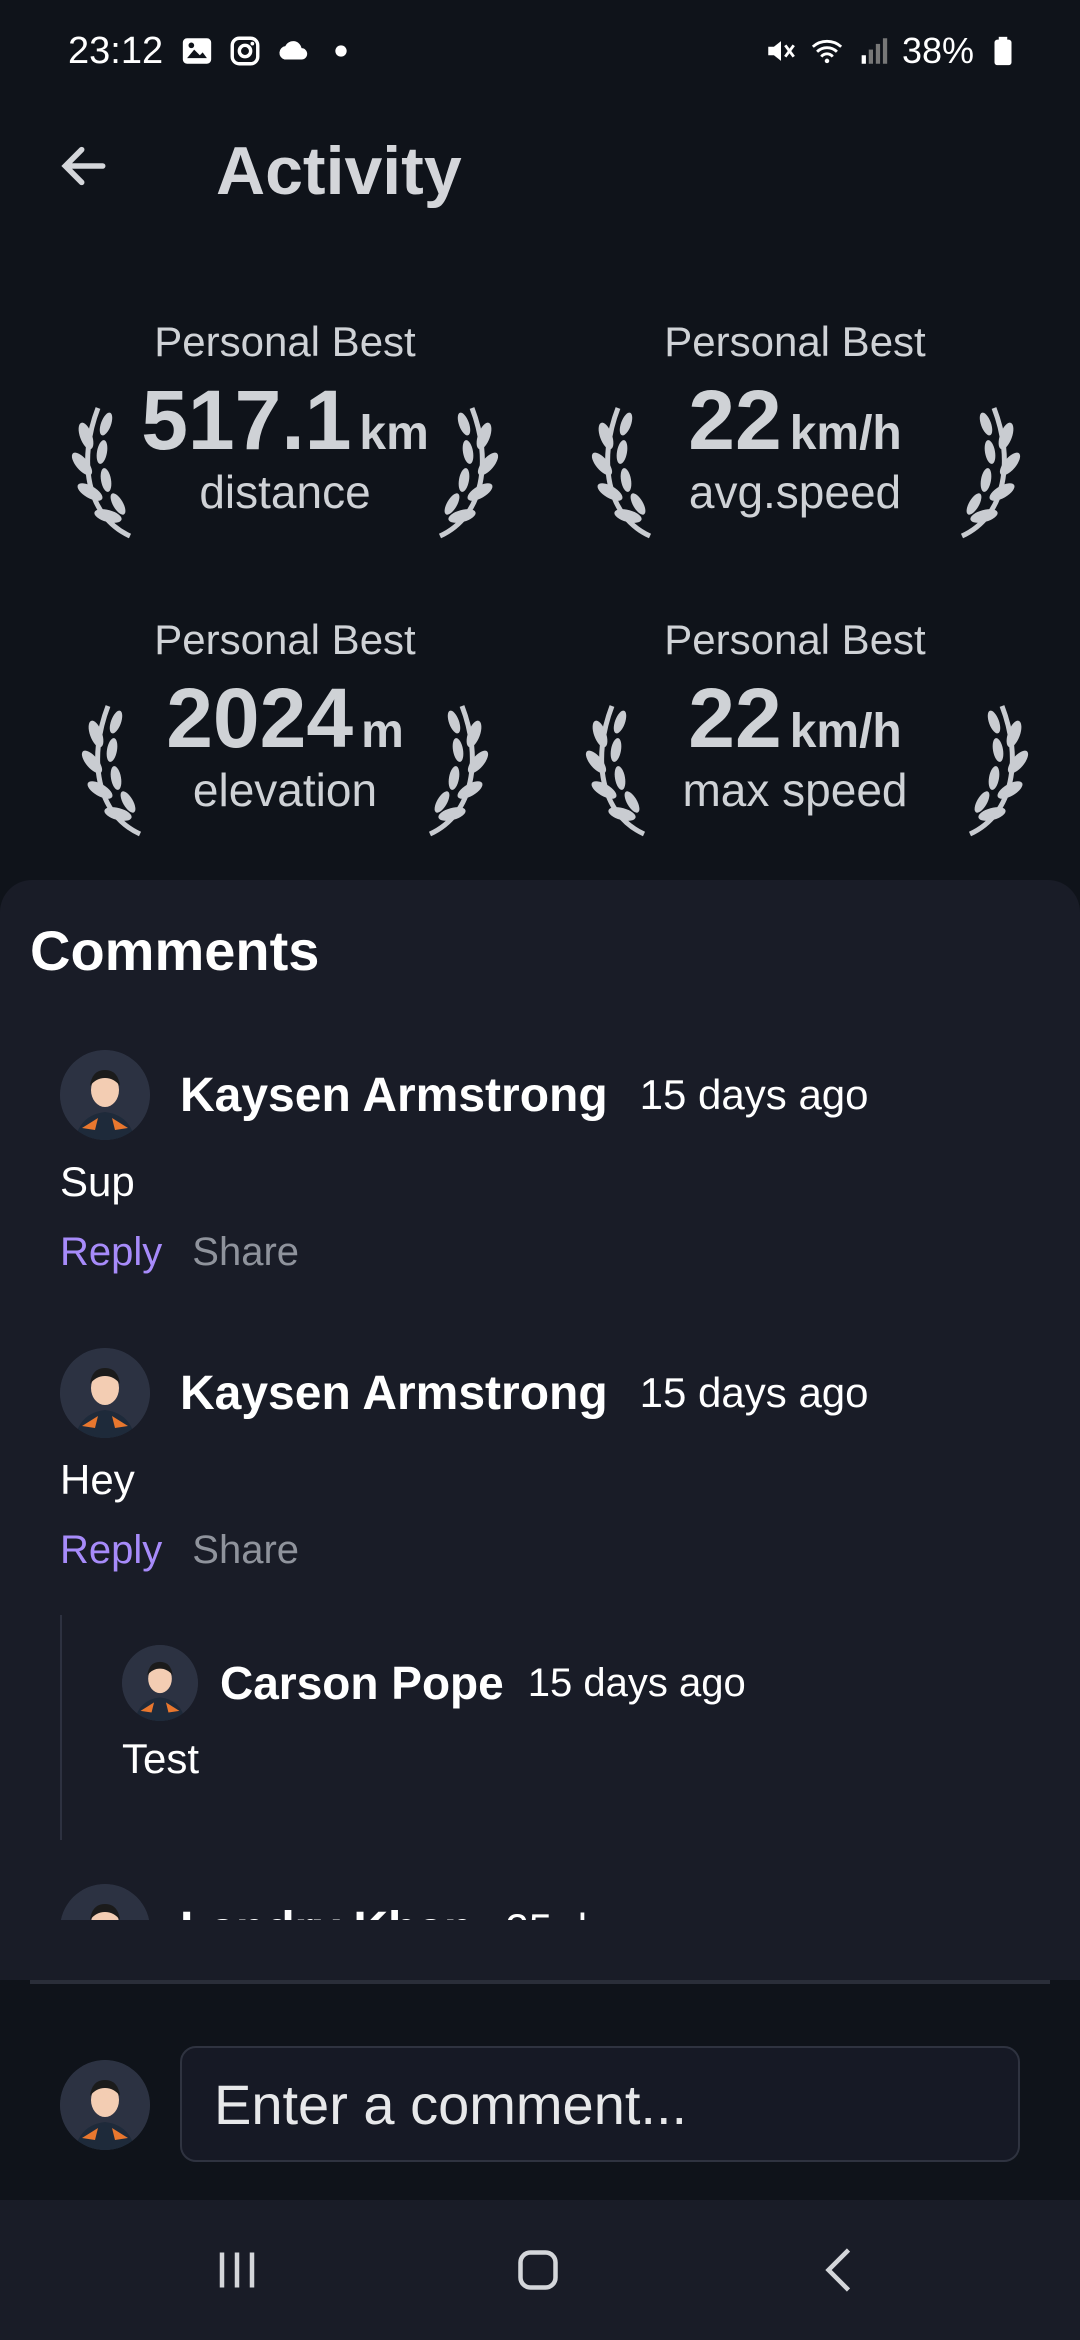 This screenshot has width=1080, height=2340. I want to click on wifi-icon, so click(827, 51).